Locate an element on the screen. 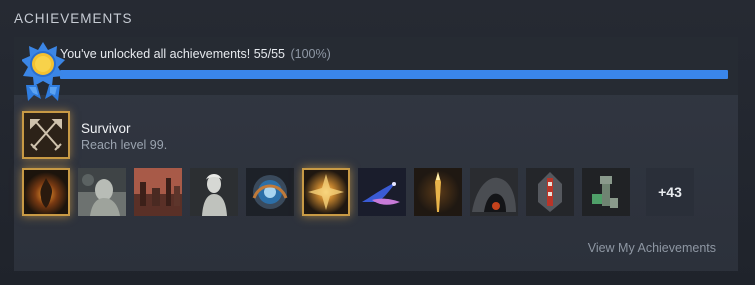 This screenshot has width=755, height=285. progress-fill is located at coordinates (394, 74).